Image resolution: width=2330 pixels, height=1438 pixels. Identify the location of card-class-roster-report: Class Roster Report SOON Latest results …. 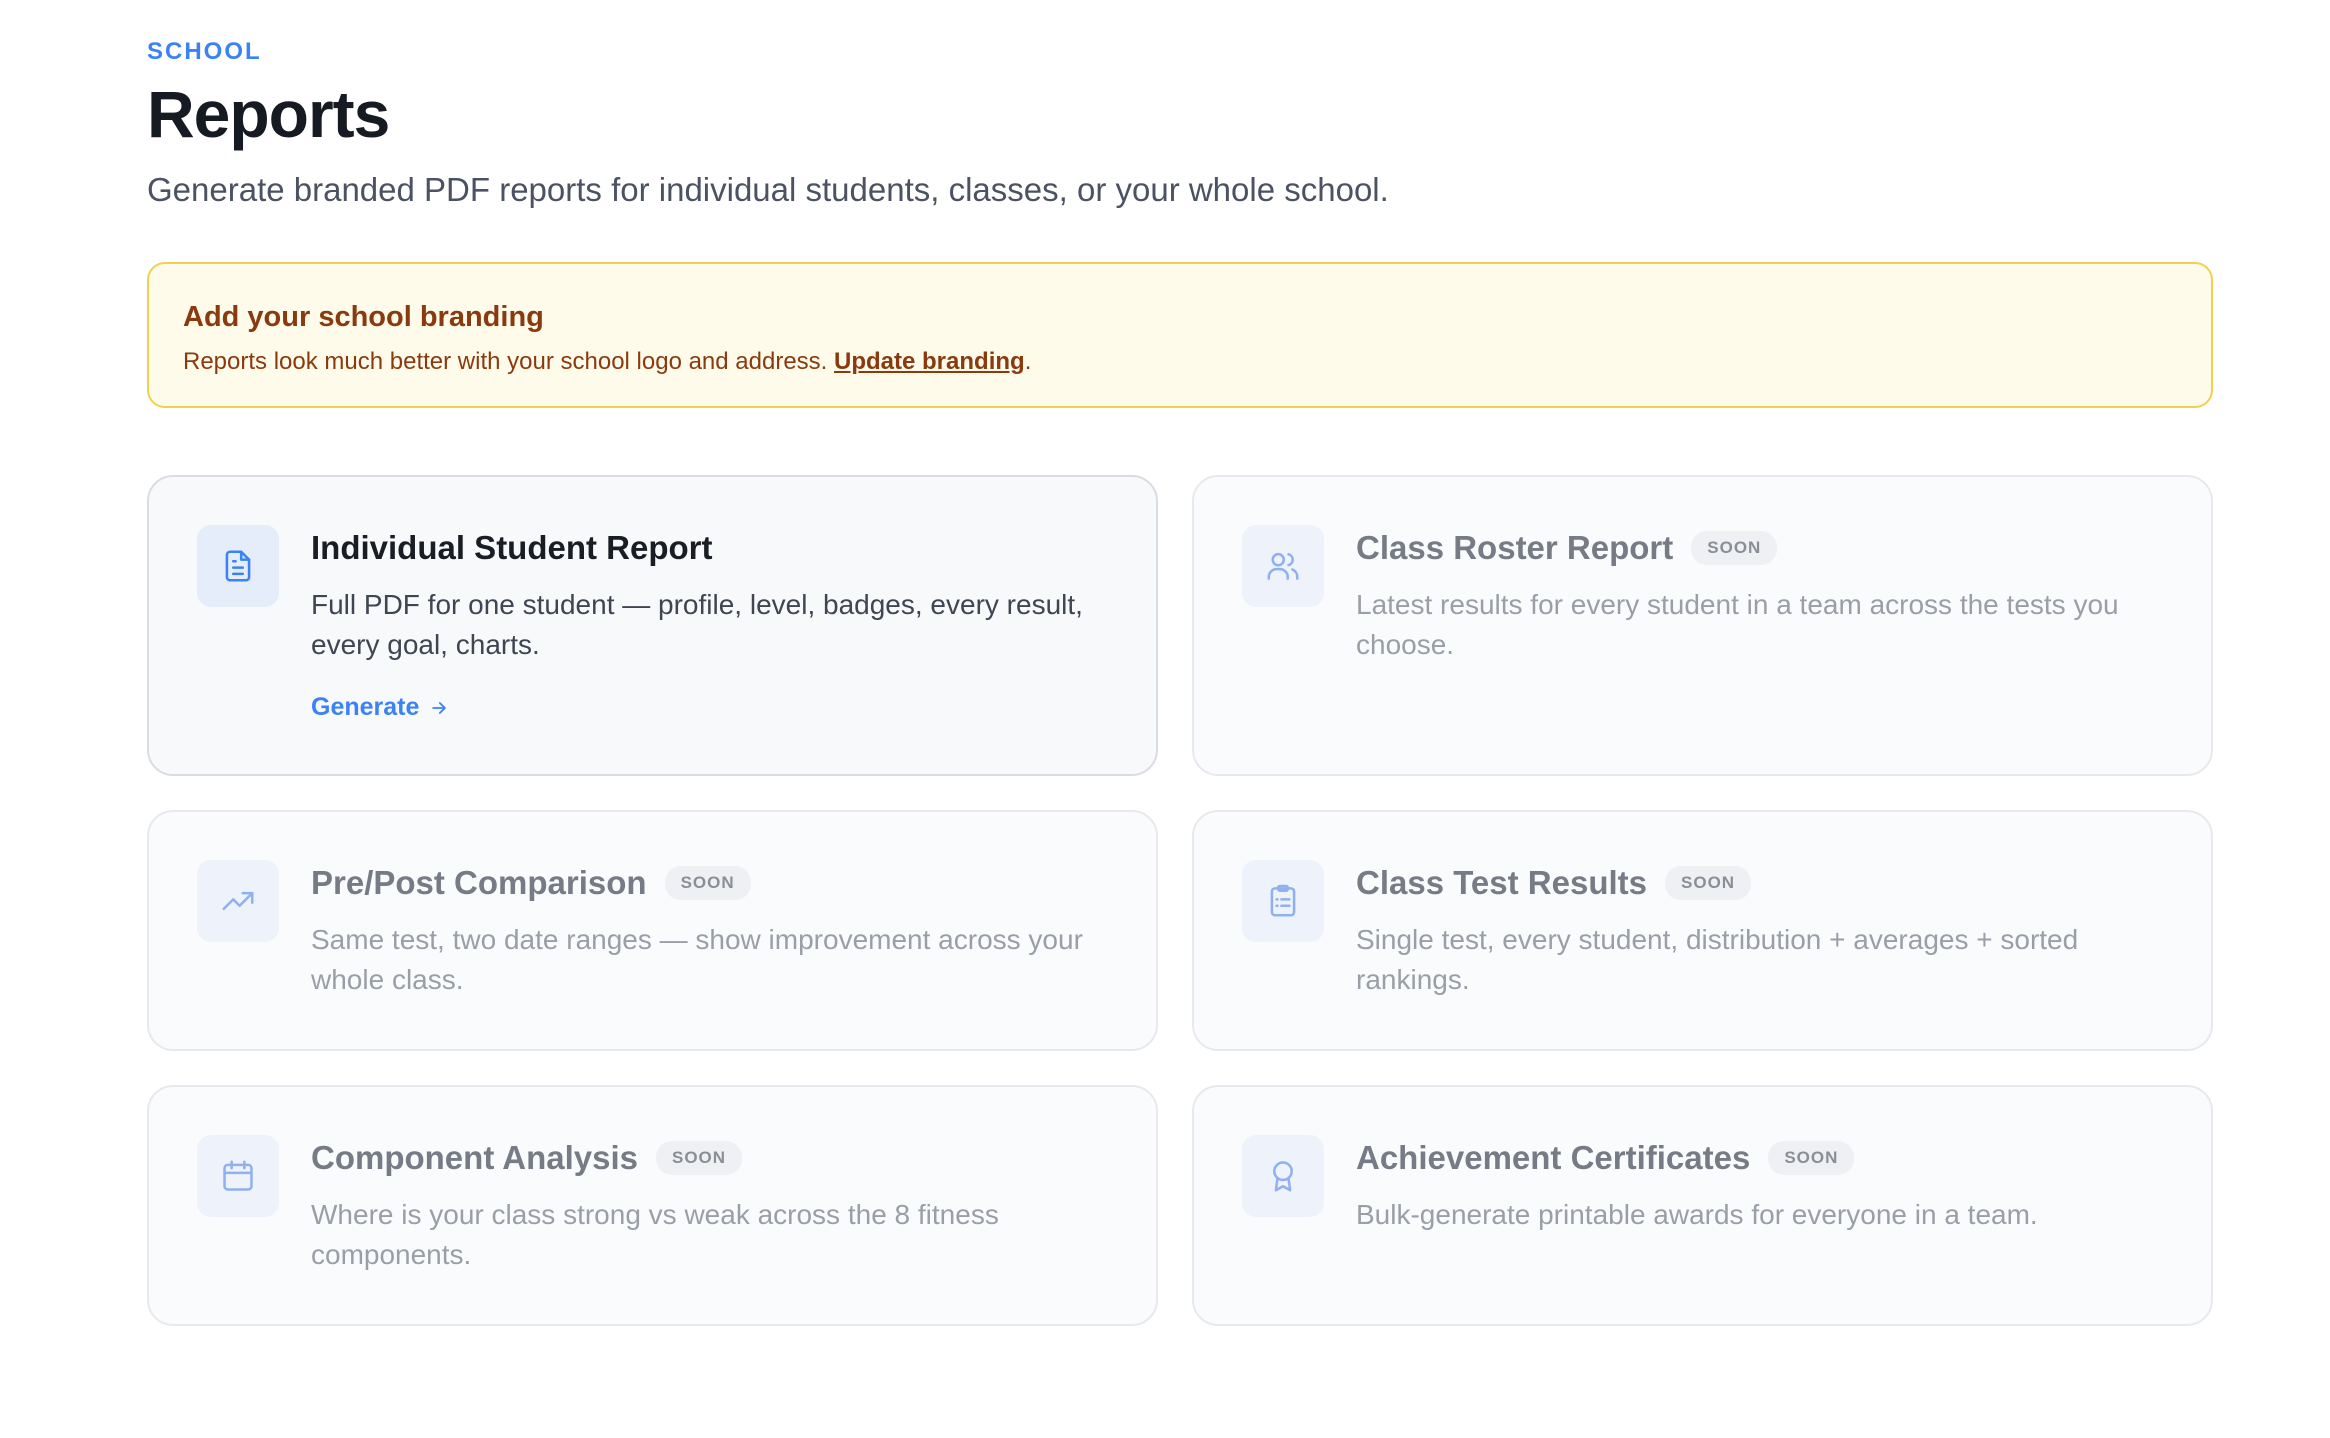
(1702, 625).